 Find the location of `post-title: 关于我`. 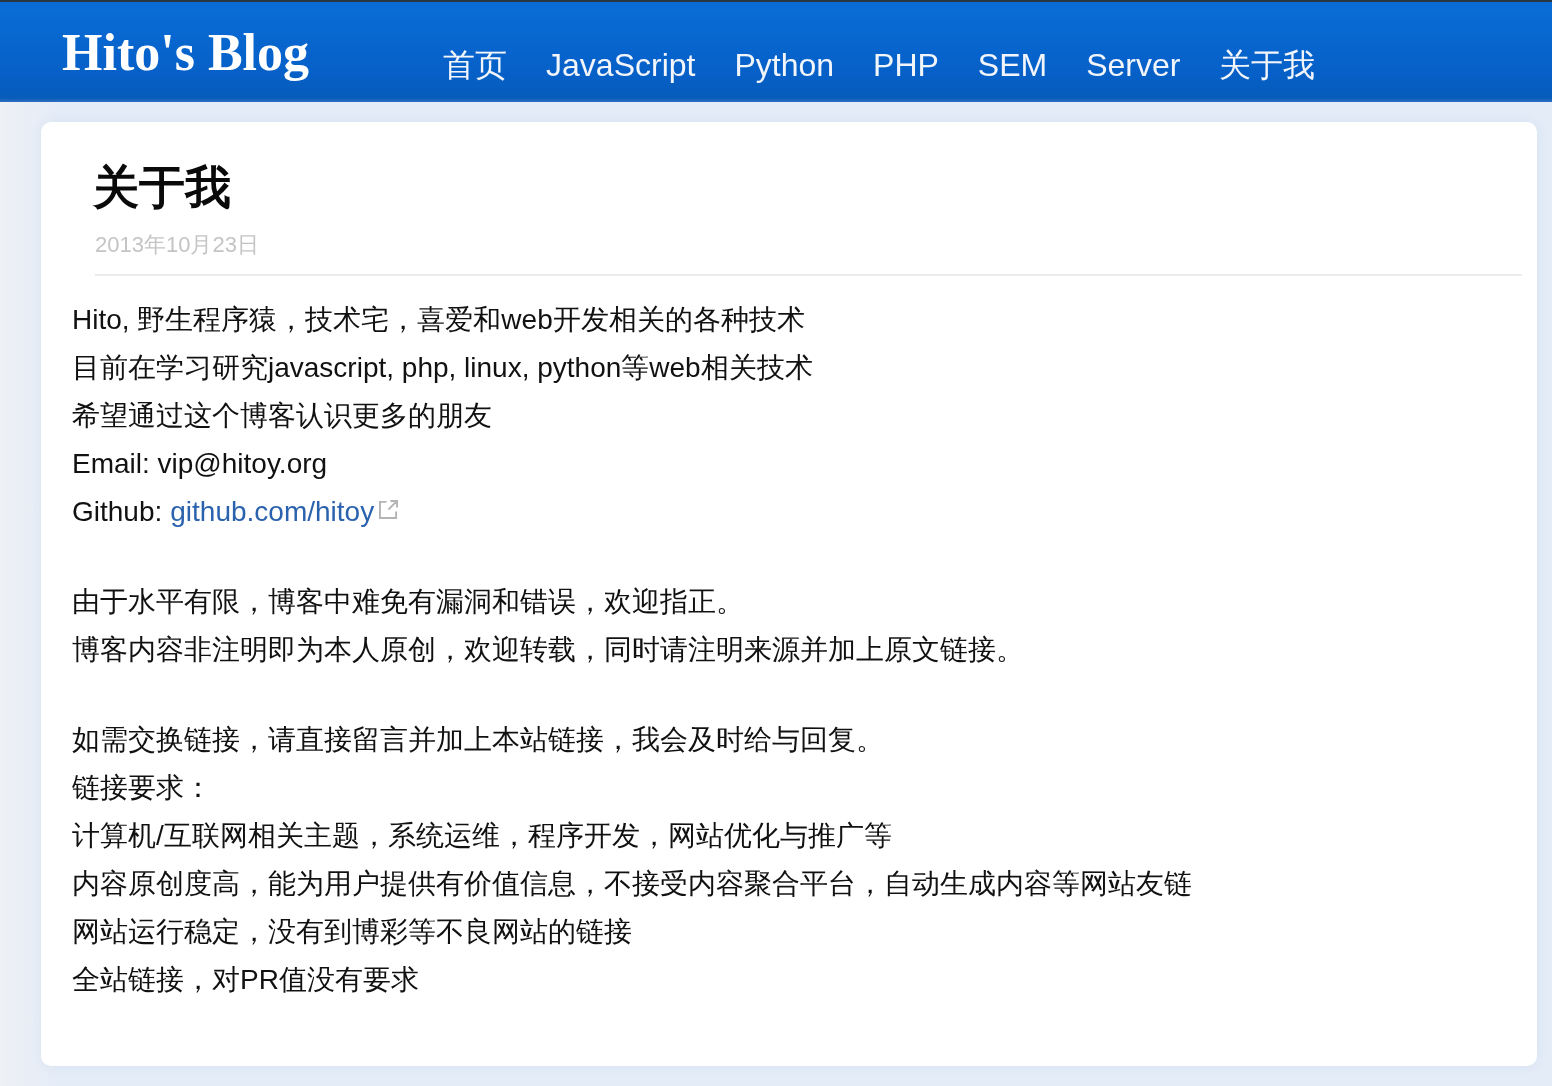

post-title: 关于我 is located at coordinates (162, 187).